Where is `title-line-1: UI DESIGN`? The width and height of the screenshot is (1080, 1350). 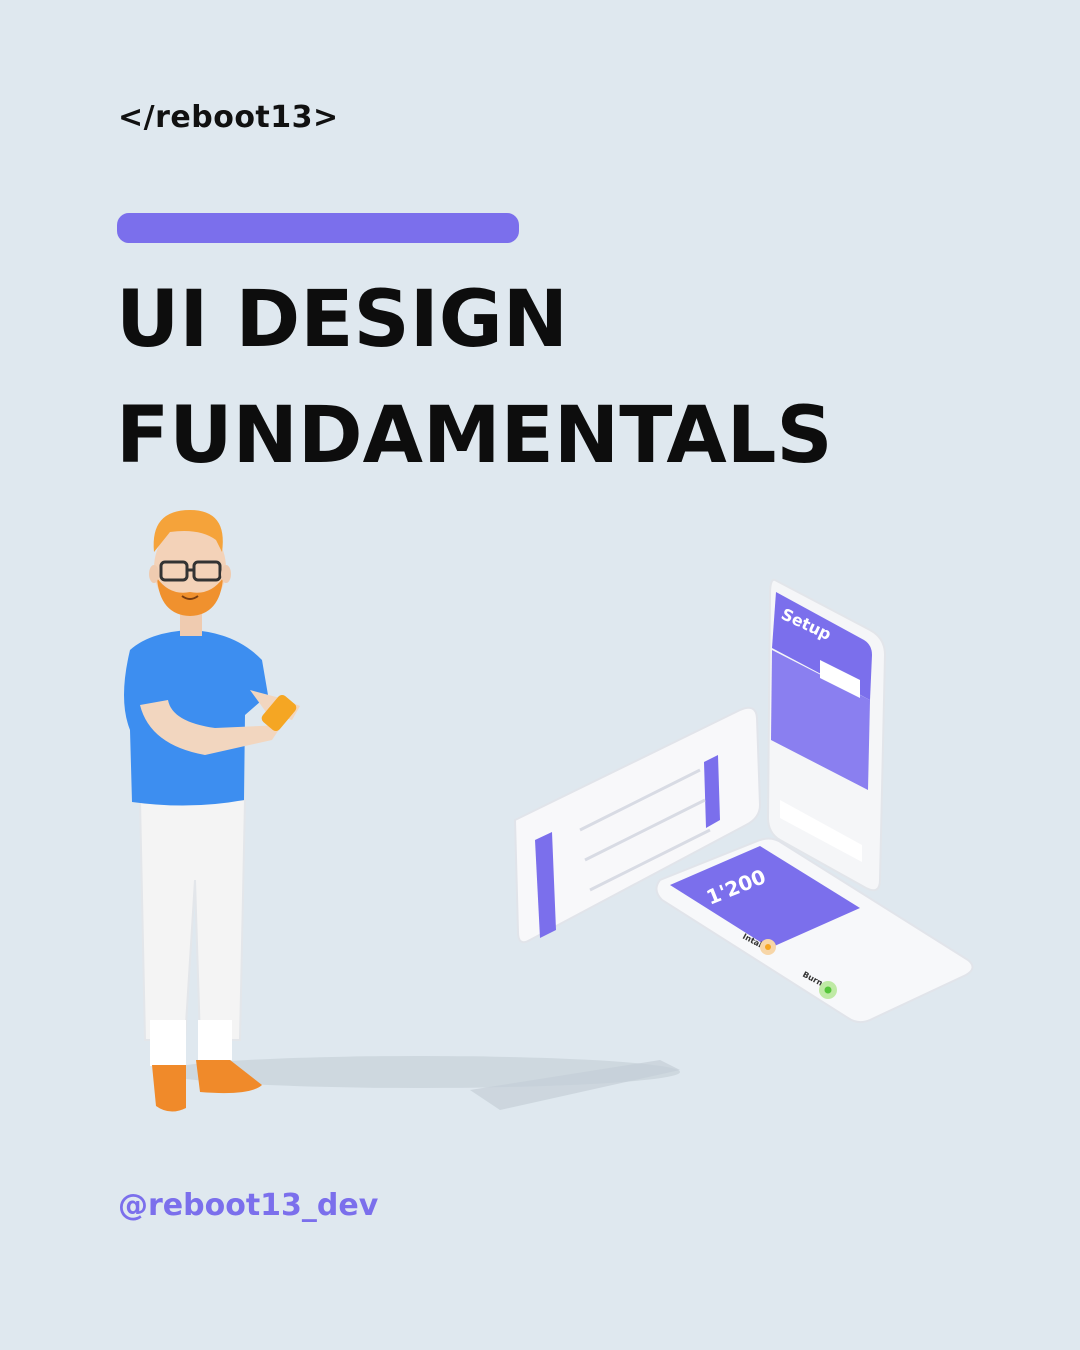 title-line-1: UI DESIGN is located at coordinates (342, 320).